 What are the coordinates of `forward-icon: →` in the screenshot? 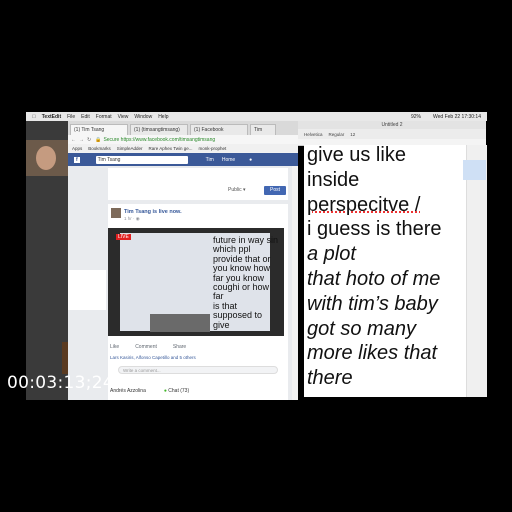 It's located at (81, 140).